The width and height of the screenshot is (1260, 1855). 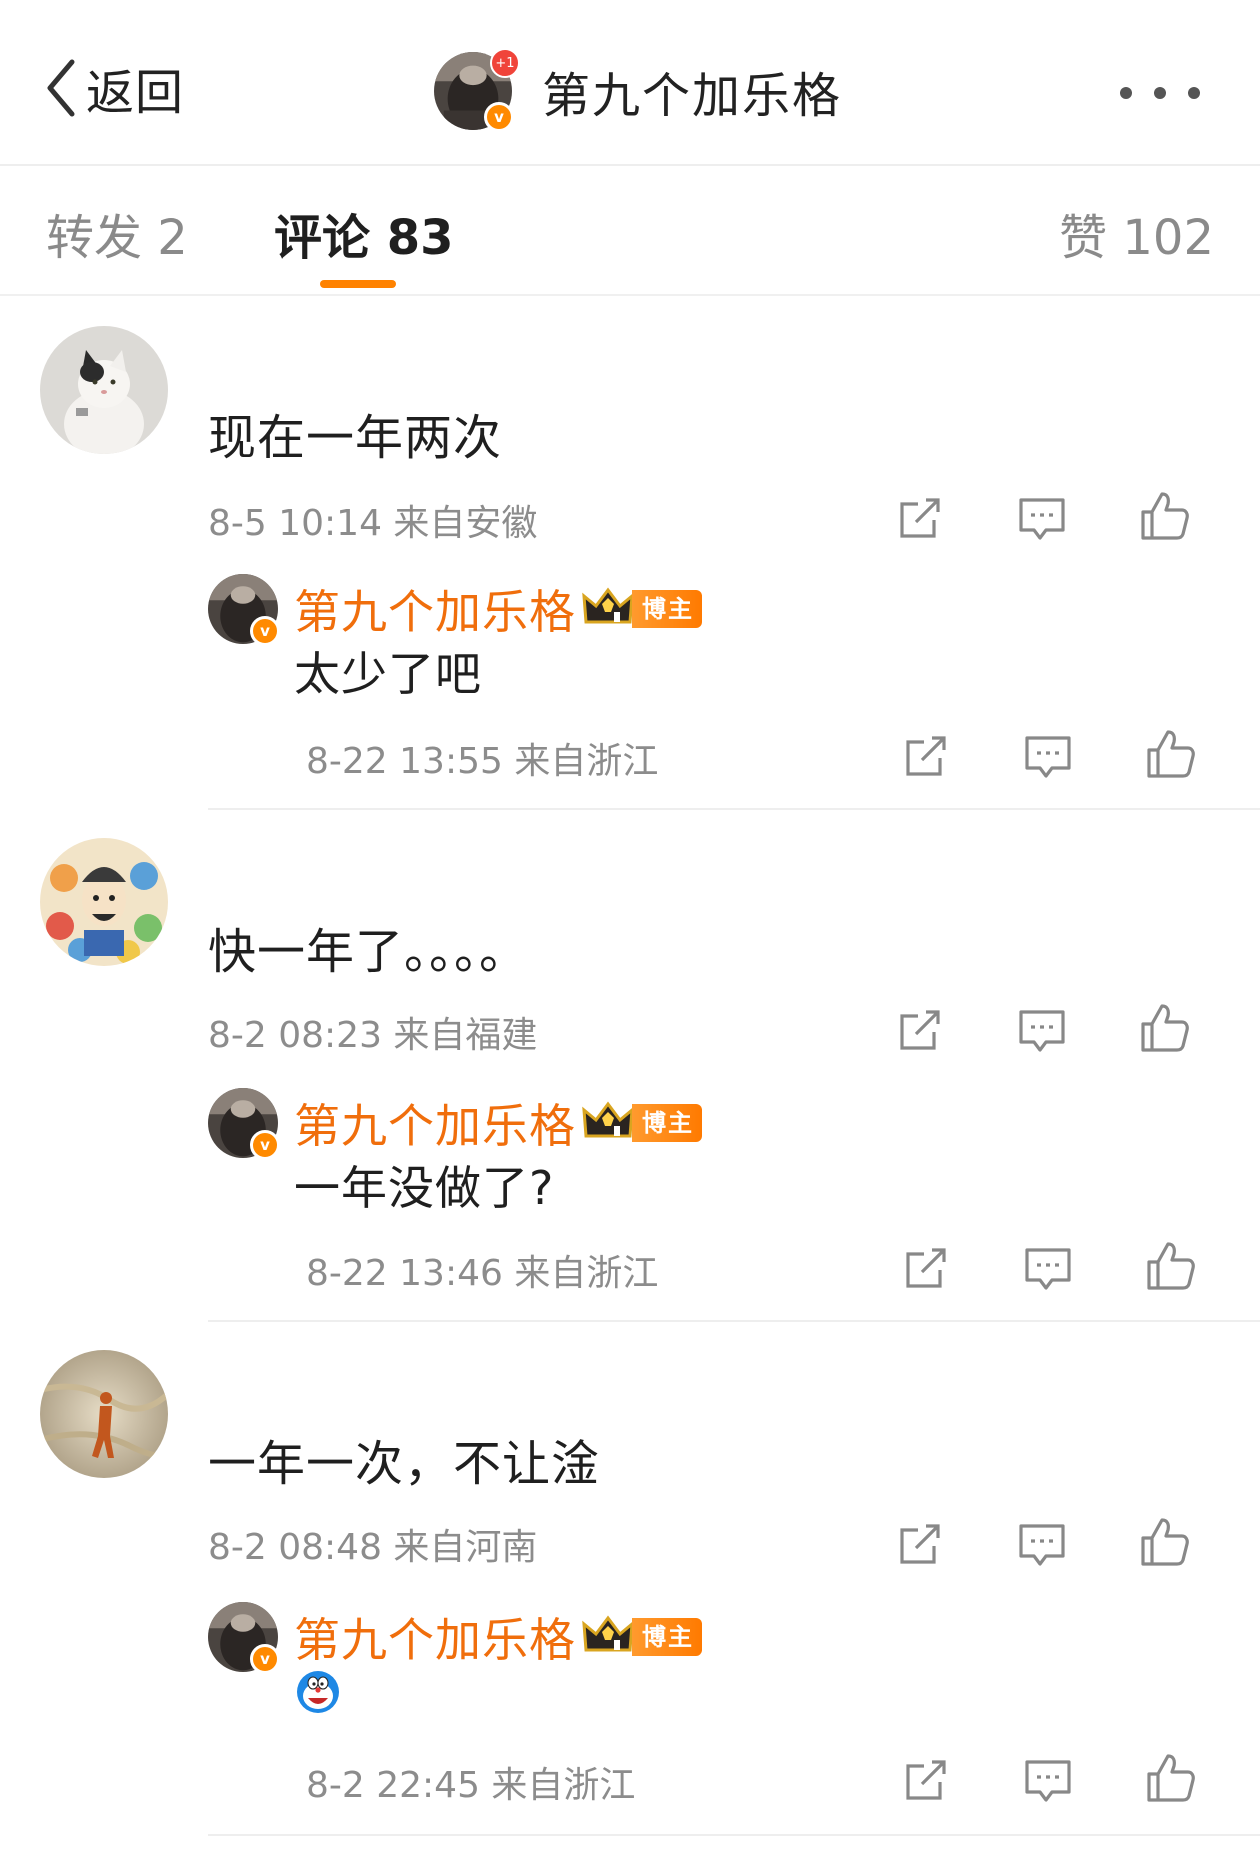 What do you see at coordinates (471, 1785) in the screenshot?
I see `reply-meta: 8-2 22:45 来自浙江` at bounding box center [471, 1785].